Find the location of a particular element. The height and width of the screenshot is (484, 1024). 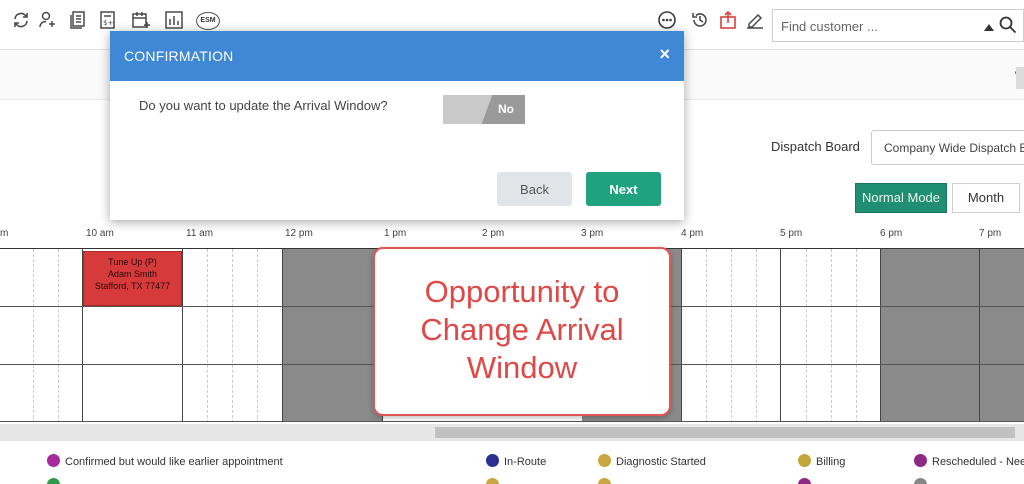

bar-chart-icon is located at coordinates (174, 20).